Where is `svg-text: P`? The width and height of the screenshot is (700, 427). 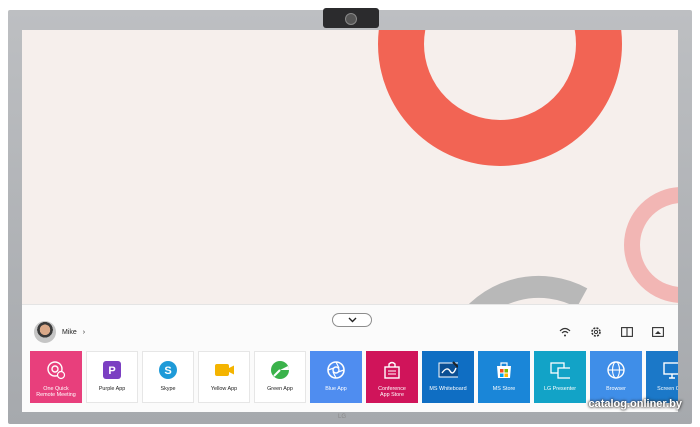 svg-text: P is located at coordinates (111, 371).